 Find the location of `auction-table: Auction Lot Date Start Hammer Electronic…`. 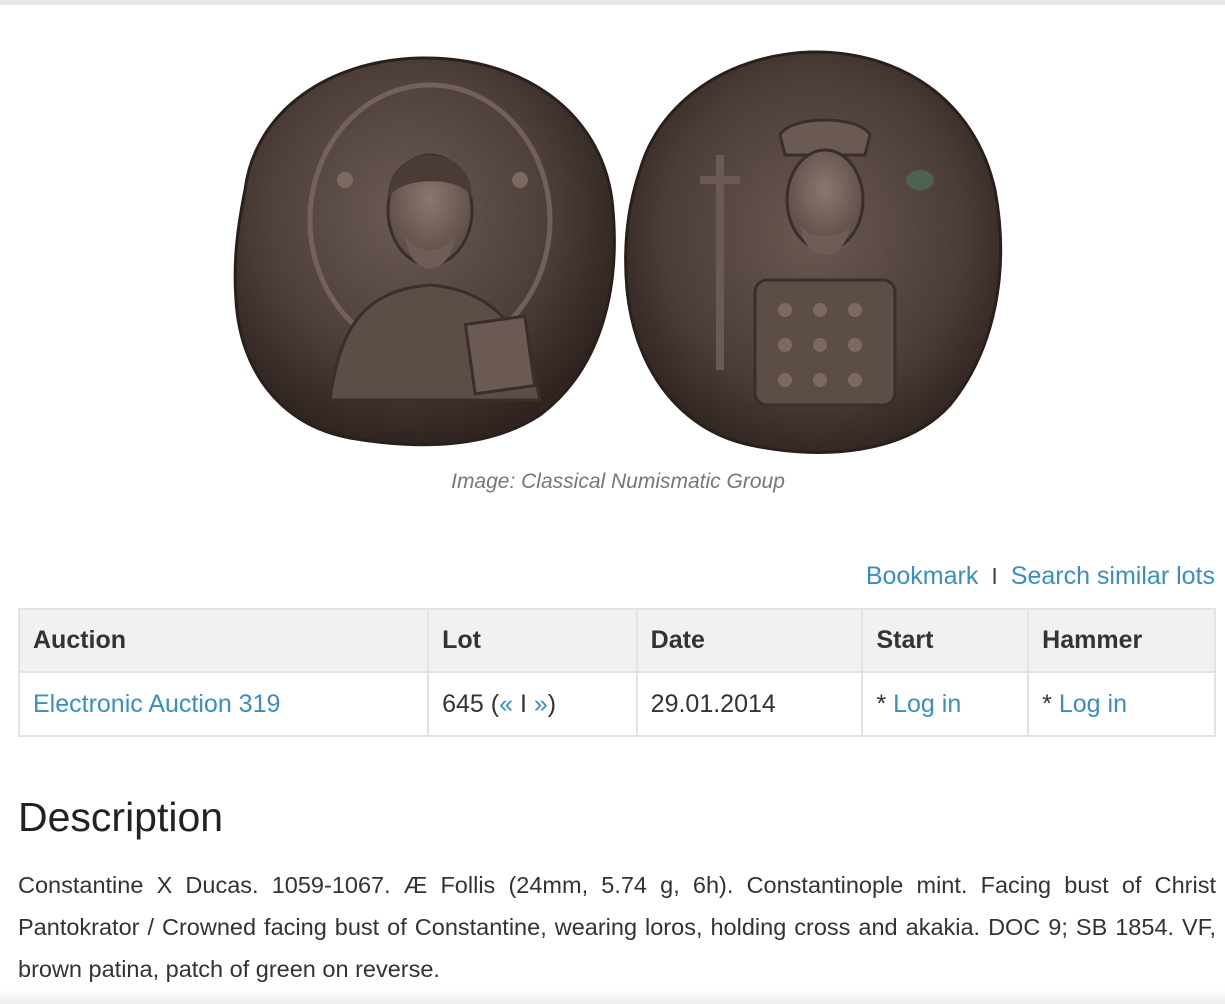

auction-table: Auction Lot Date Start Hammer Electronic… is located at coordinates (616, 672).